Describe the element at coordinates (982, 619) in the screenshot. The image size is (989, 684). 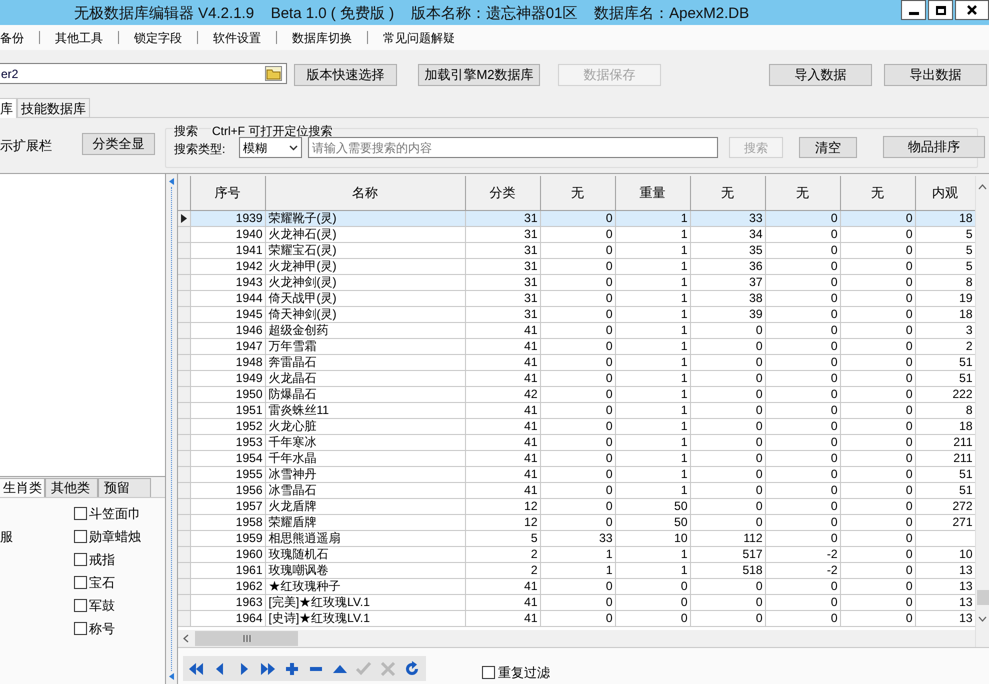
I see `scroll-down-icon` at that location.